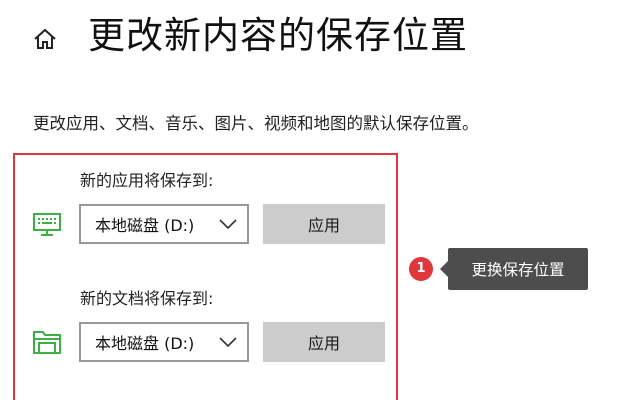 The image size is (617, 400). What do you see at coordinates (145, 343) in the screenshot?
I see `docs-drive-value: 本地磁盘 (D:)` at bounding box center [145, 343].